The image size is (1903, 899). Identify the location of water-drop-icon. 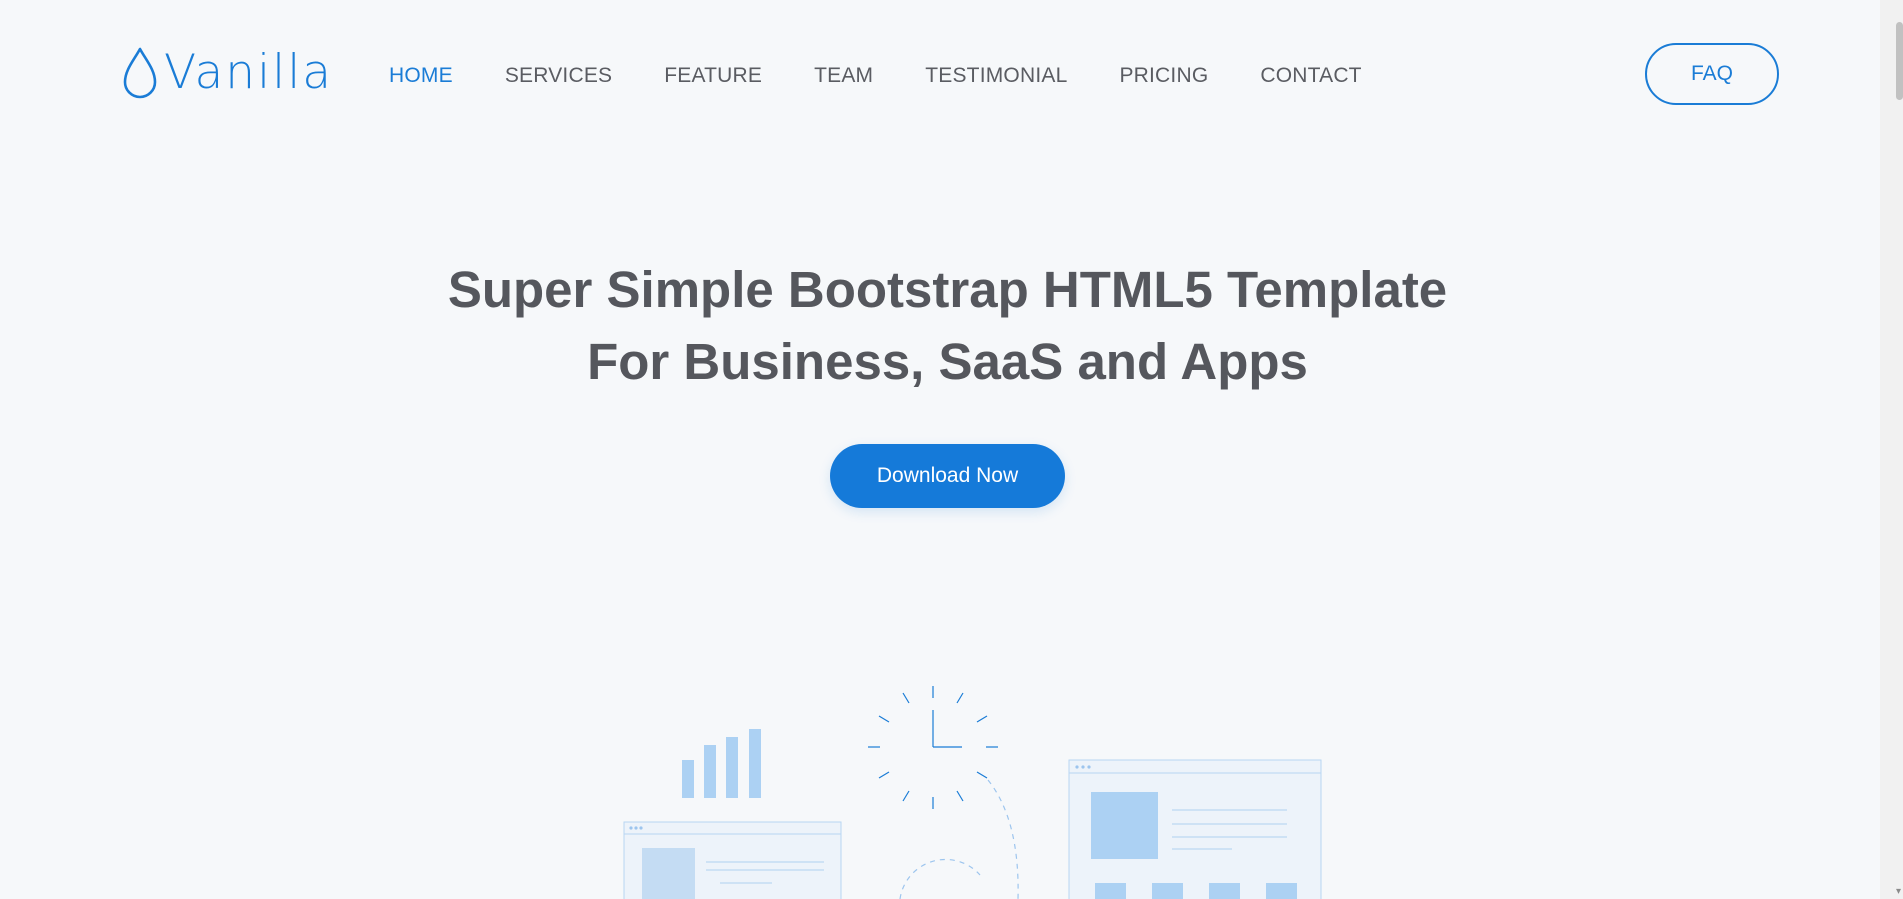
(140, 73).